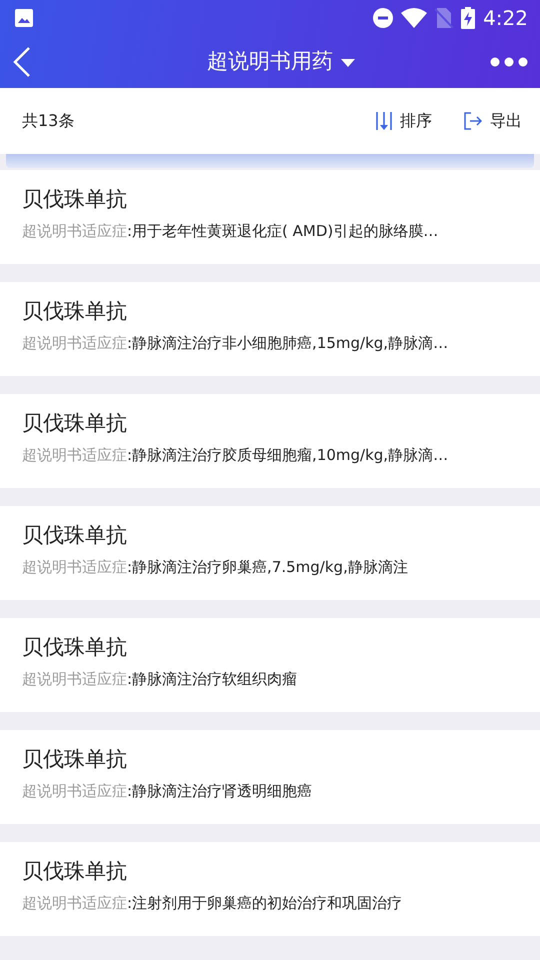 The image size is (540, 960). Describe the element at coordinates (24, 18) in the screenshot. I see `image-icon` at that location.